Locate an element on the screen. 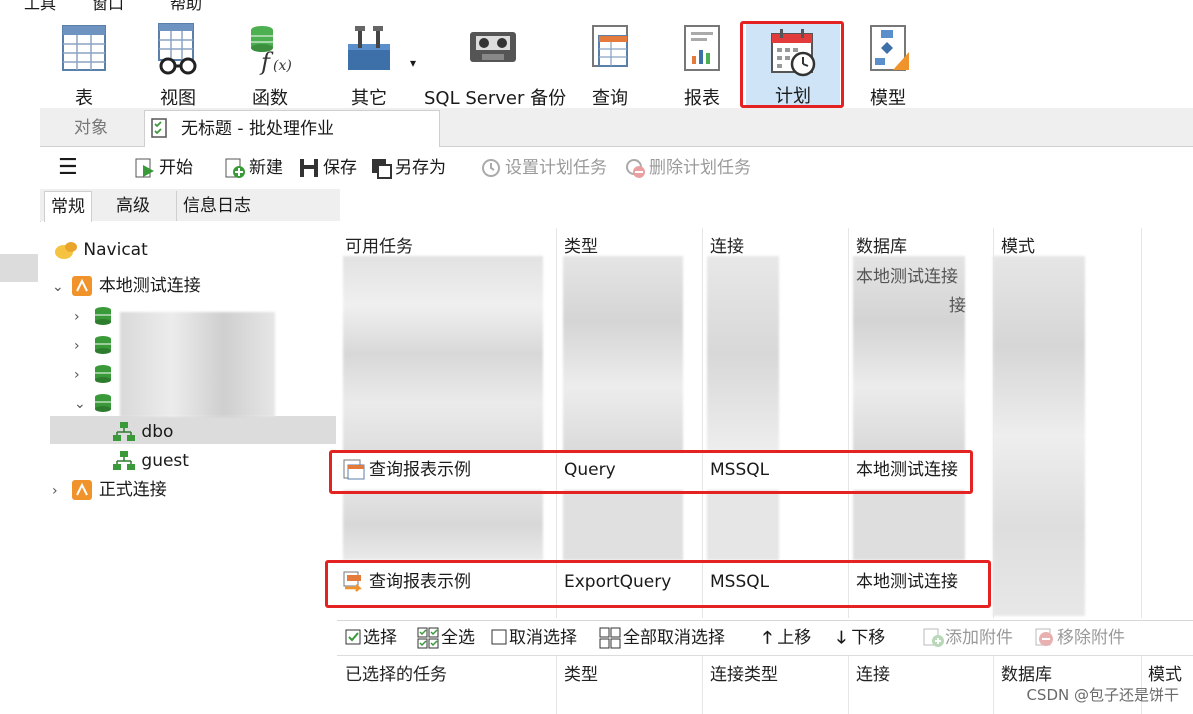  save-as-button: 另存为 is located at coordinates (408, 168).